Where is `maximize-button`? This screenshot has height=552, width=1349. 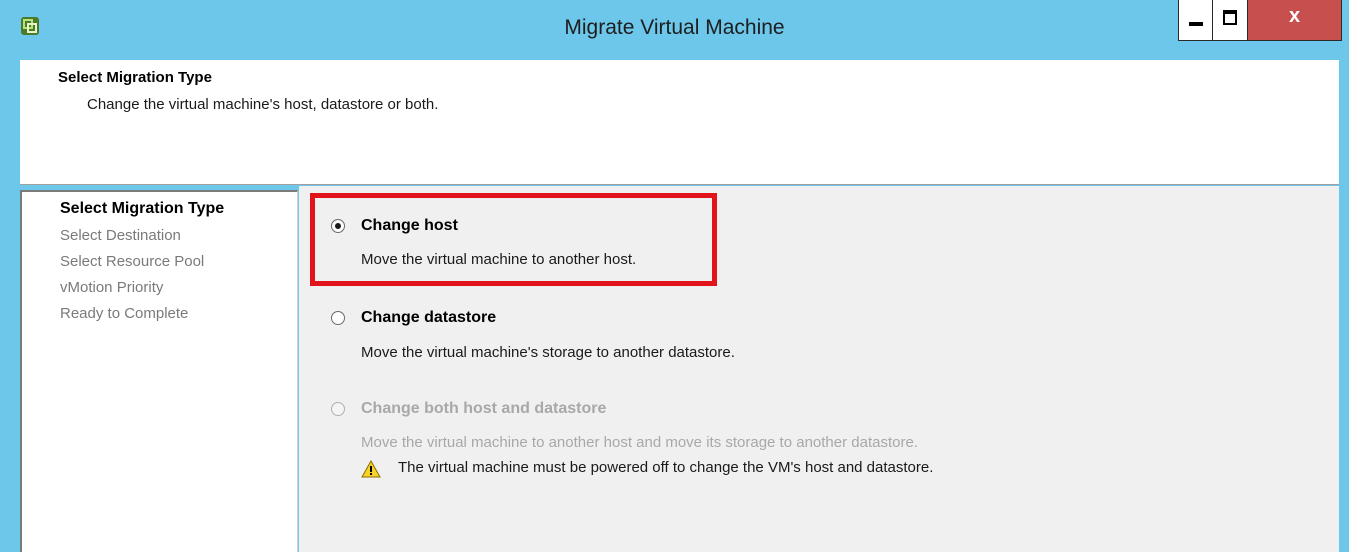
maximize-button is located at coordinates (1230, 20).